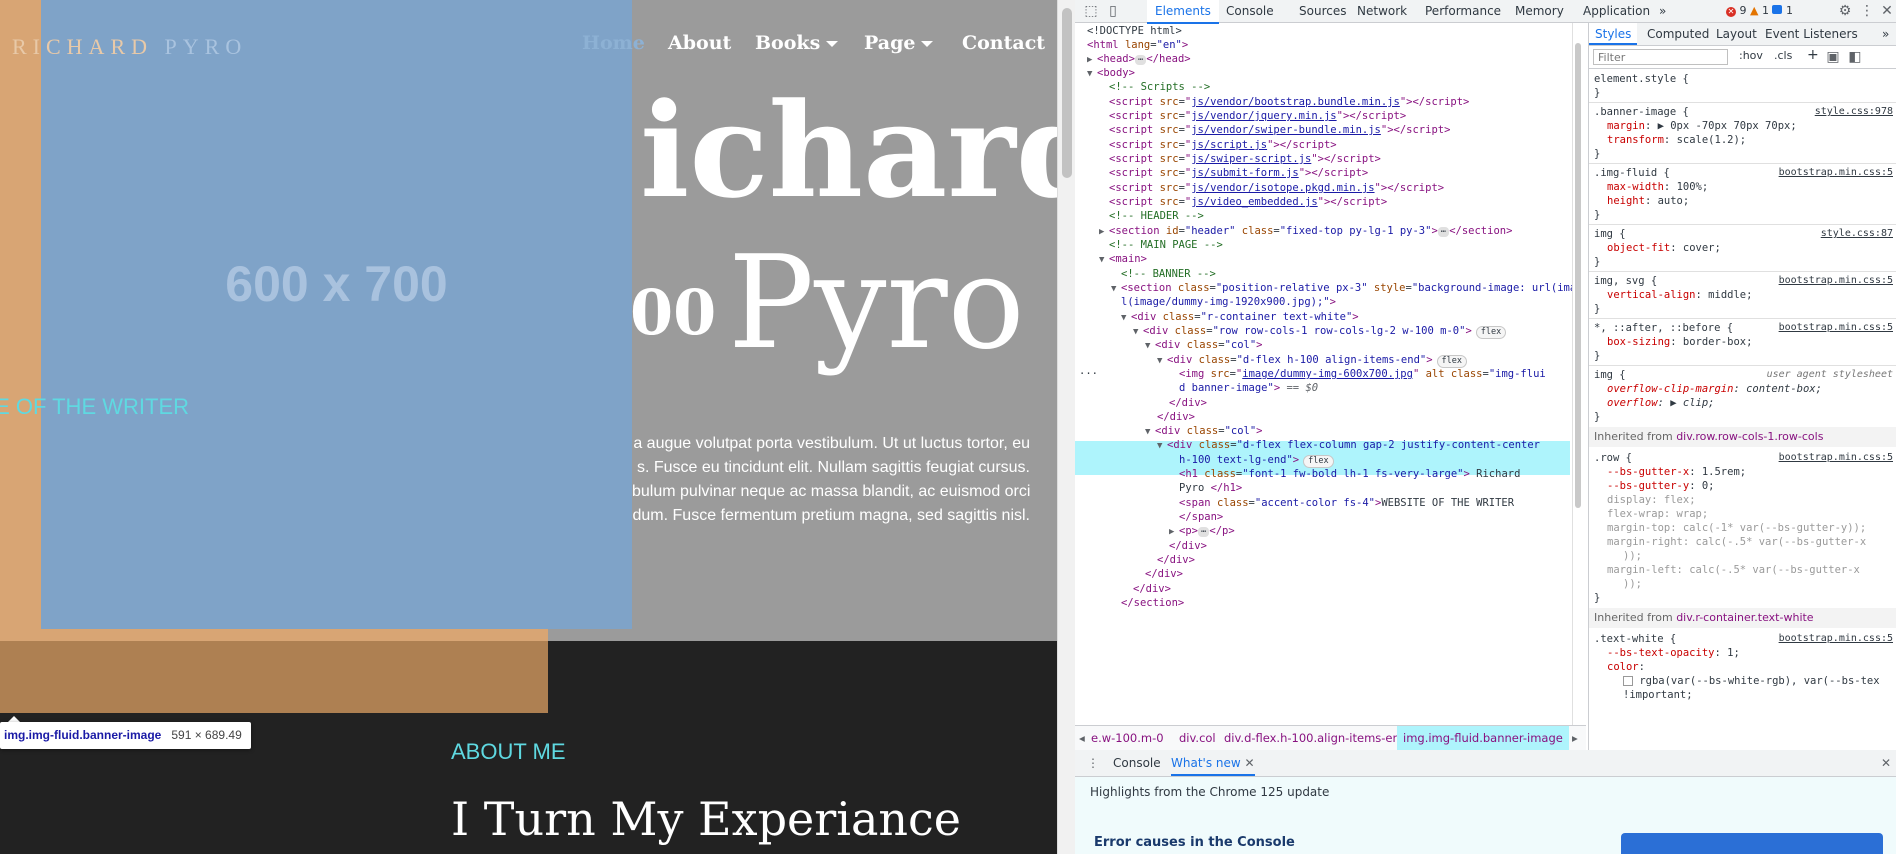 This screenshot has width=1896, height=854. What do you see at coordinates (1833, 57) in the screenshot?
I see `color-format-icon: ▣` at bounding box center [1833, 57].